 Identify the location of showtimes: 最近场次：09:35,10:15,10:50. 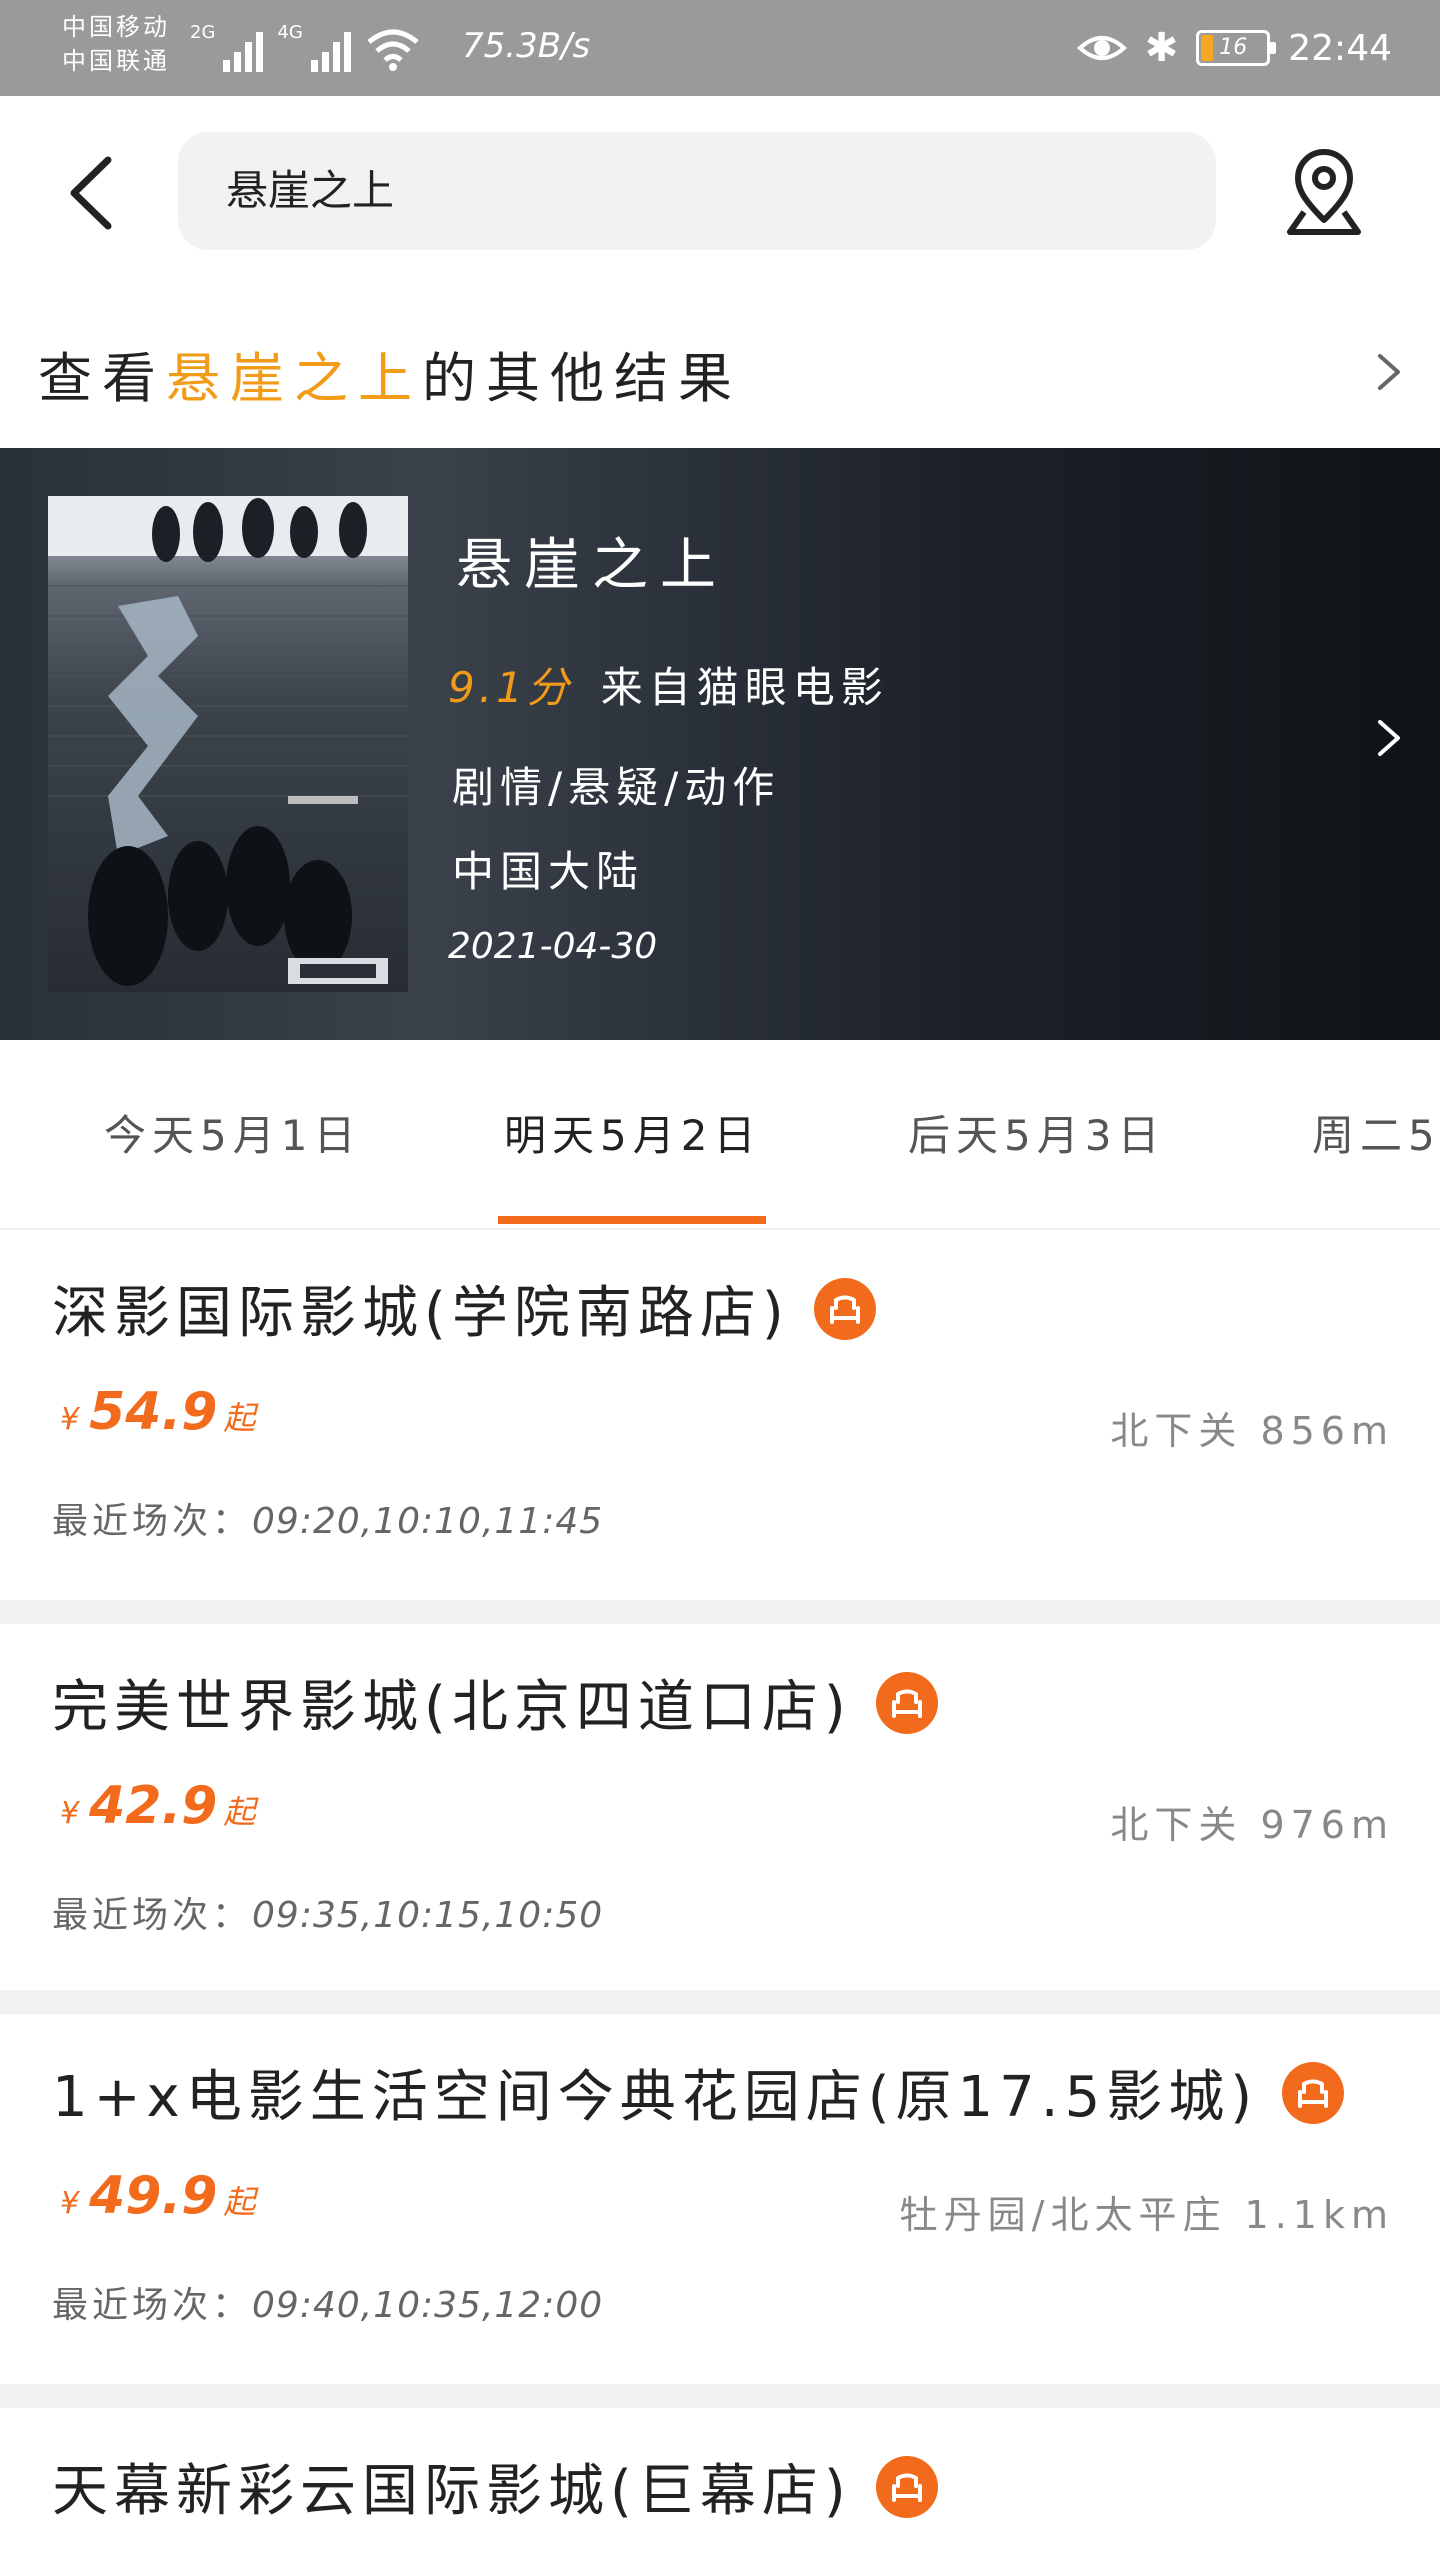
(327, 1912).